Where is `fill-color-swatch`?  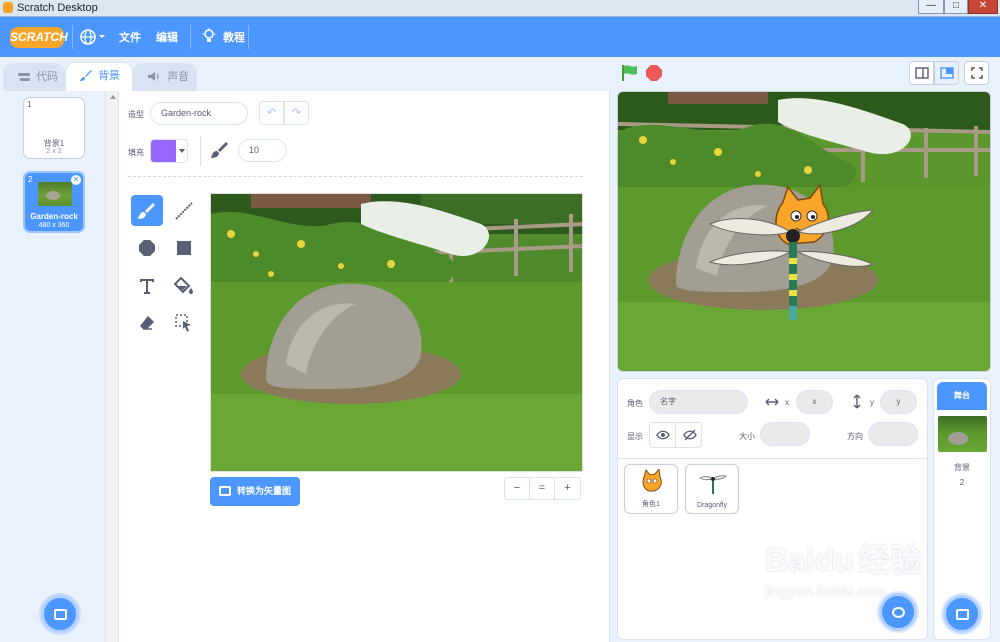
fill-color-swatch is located at coordinates (163, 151).